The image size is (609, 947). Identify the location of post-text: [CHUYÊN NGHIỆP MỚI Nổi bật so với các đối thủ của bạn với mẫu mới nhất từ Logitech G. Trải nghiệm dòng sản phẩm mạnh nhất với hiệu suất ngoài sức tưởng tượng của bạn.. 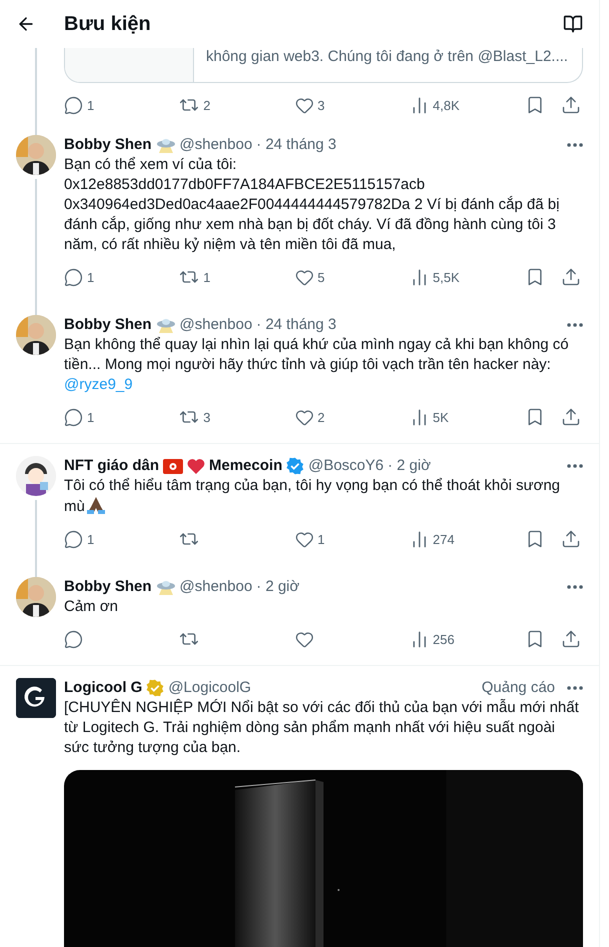
(322, 728).